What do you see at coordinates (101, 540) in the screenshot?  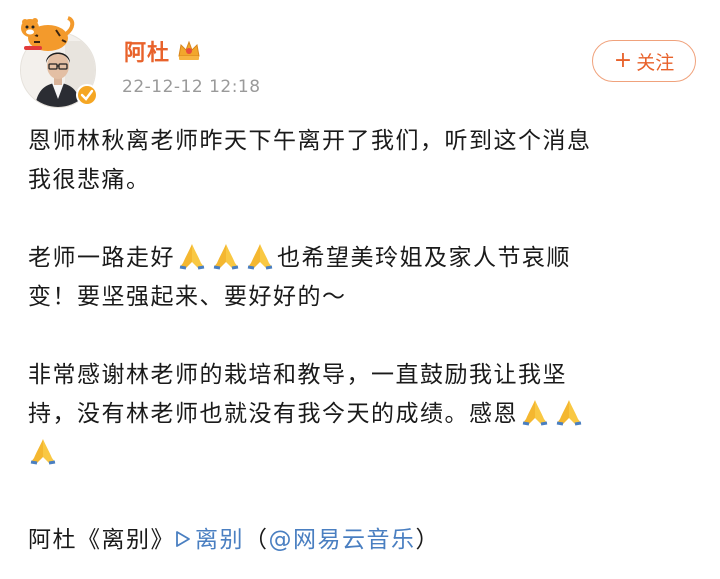 I see `music-title-text: 阿杜《离别》` at bounding box center [101, 540].